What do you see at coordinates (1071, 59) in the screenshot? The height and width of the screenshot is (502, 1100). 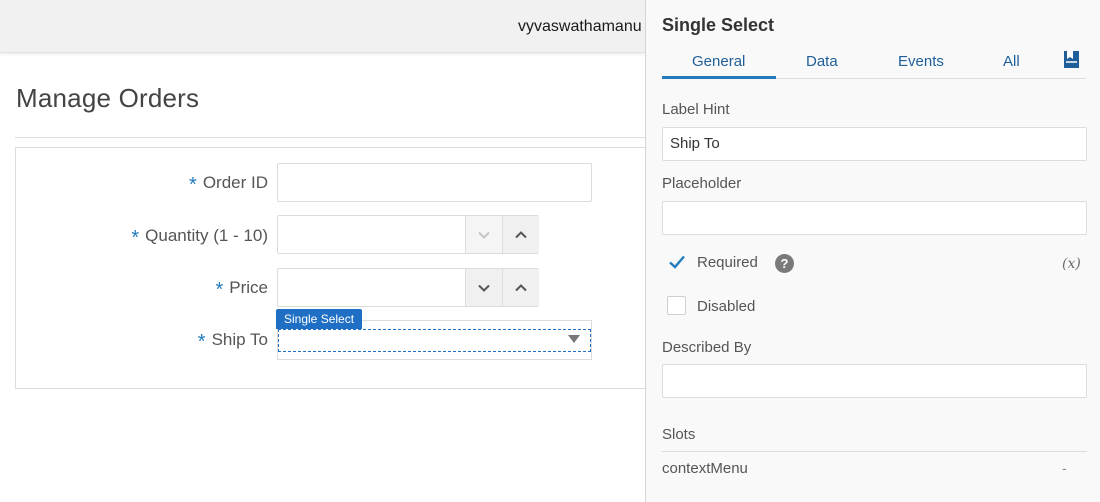 I see `bookmark-doc-icon` at bounding box center [1071, 59].